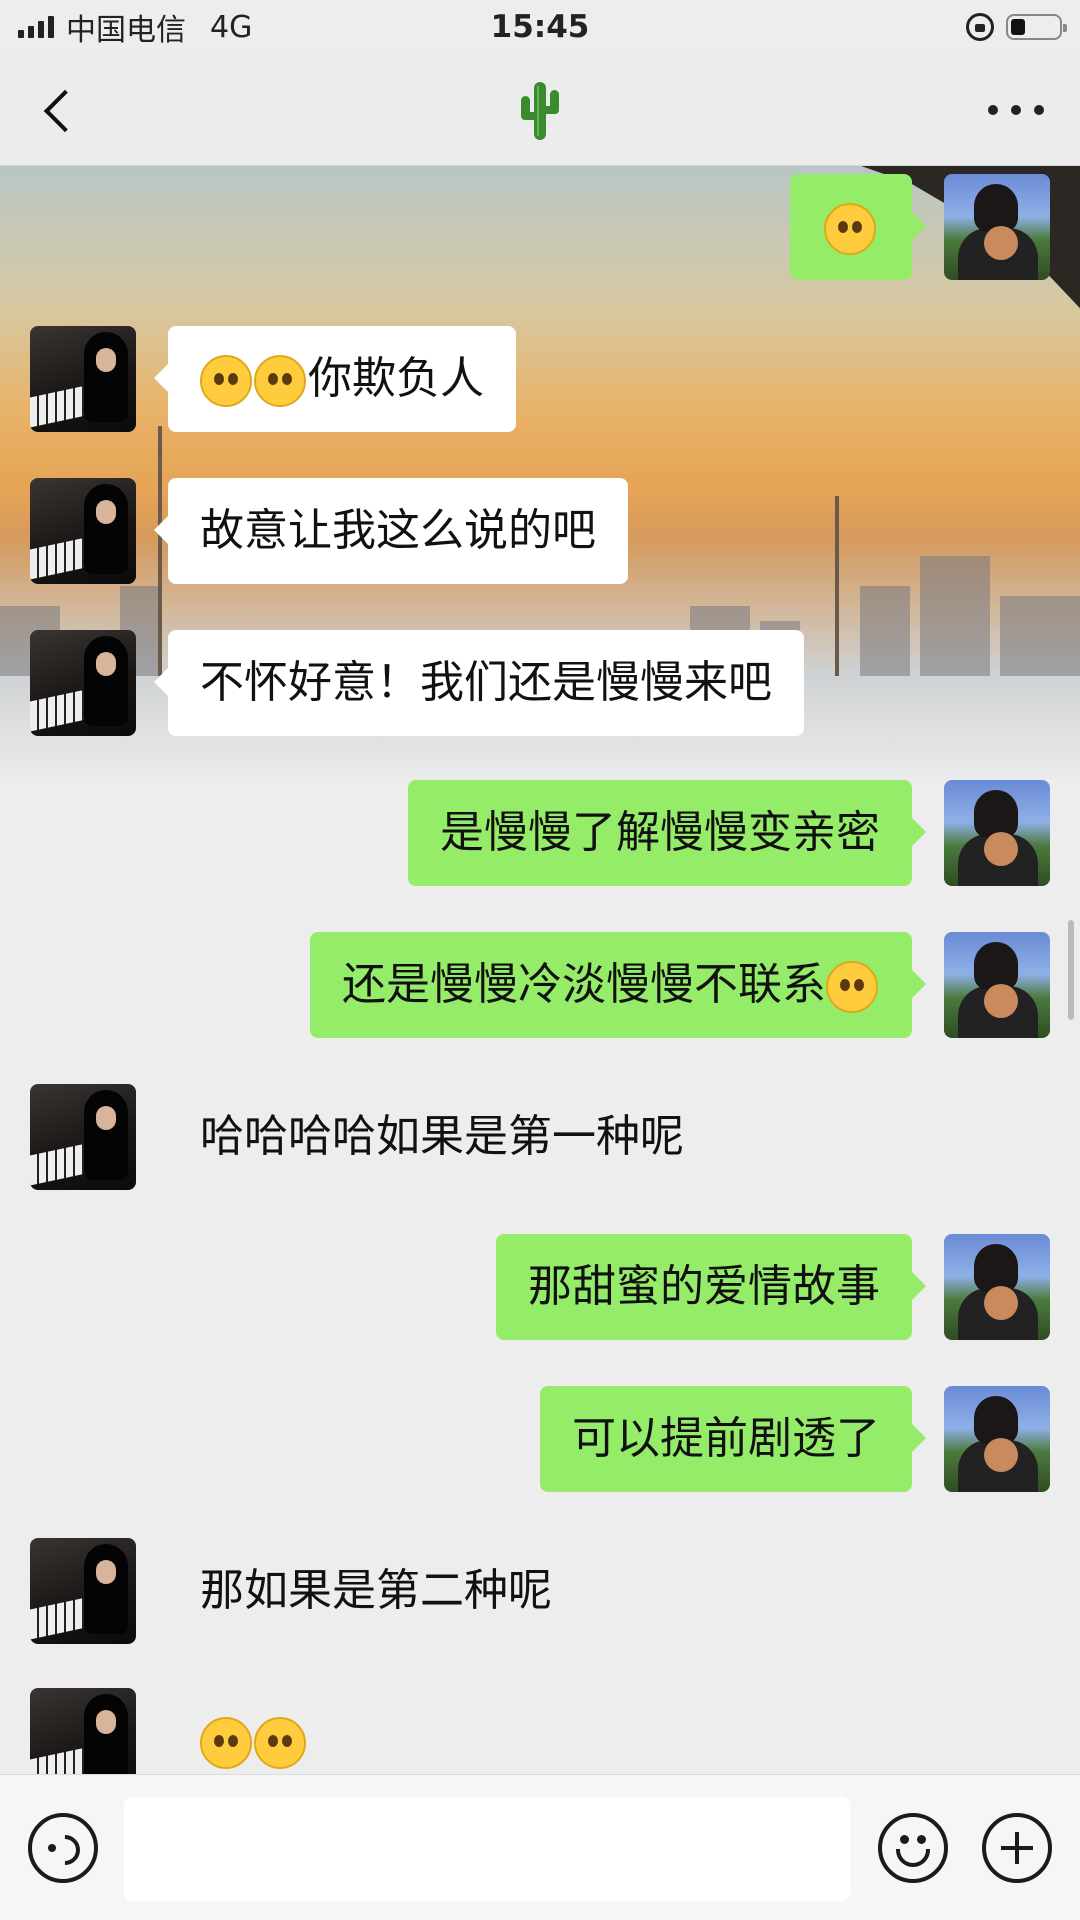 This screenshot has height=1920, width=1080. I want to click on battery-fill, so click(1018, 27).